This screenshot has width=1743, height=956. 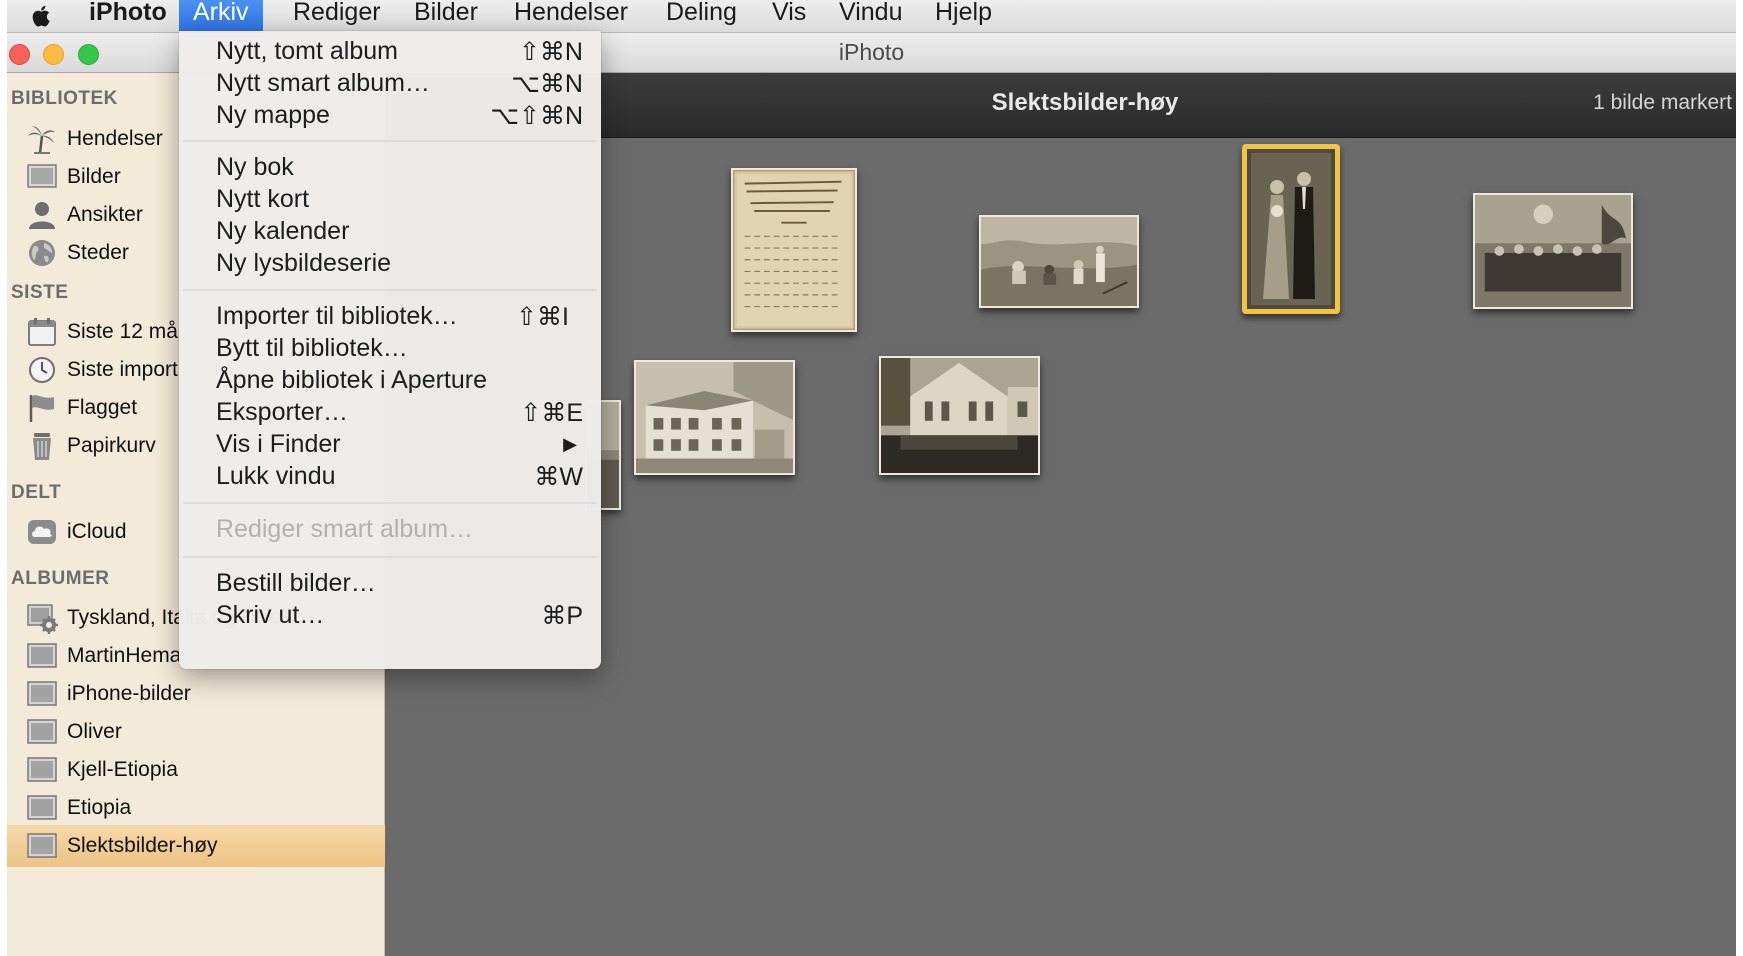 I want to click on smart-album-gear-icon, so click(x=42, y=619).